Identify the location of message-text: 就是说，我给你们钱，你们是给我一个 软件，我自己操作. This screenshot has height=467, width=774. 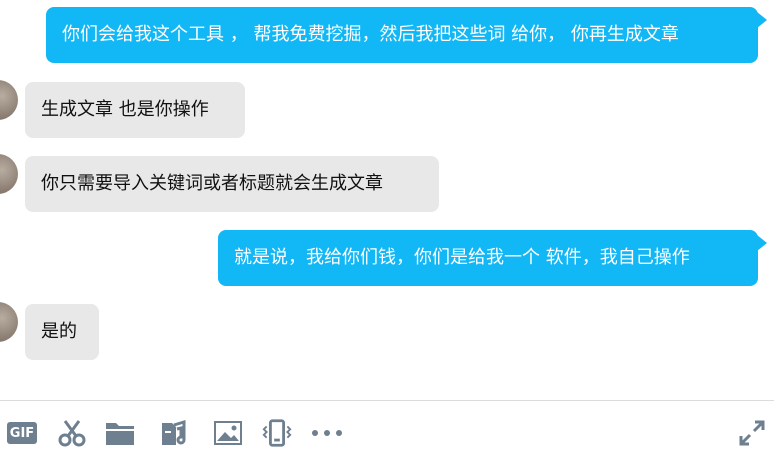
(462, 257).